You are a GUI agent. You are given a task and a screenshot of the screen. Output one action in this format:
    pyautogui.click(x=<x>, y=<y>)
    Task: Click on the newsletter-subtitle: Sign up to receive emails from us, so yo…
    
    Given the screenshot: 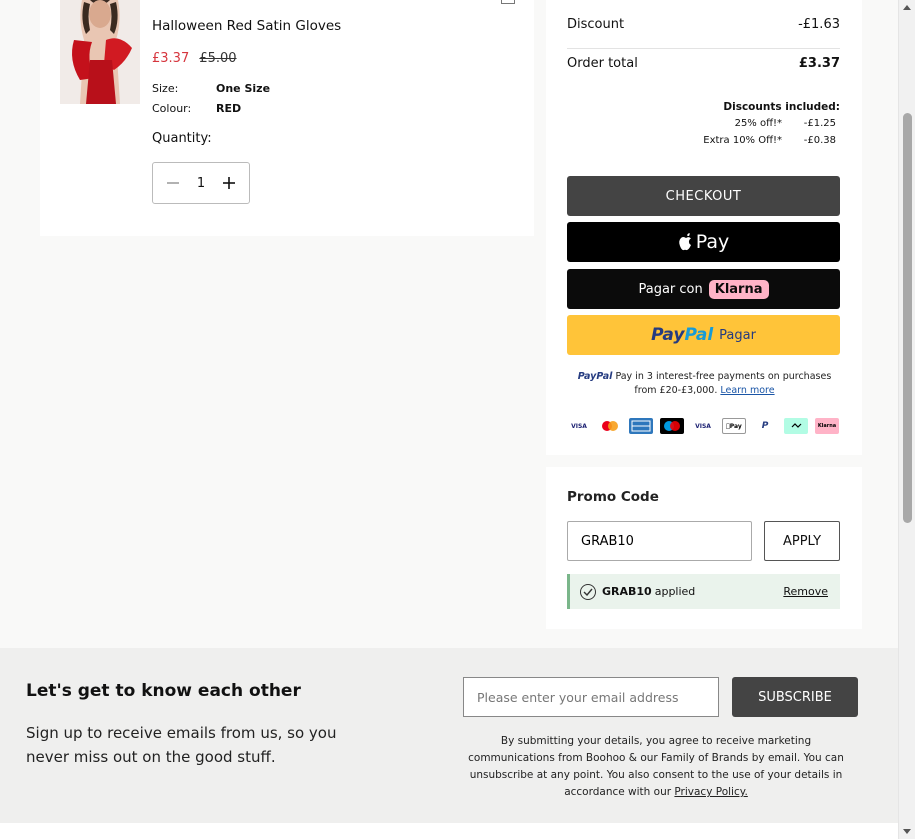 What is the action you would take?
    pyautogui.click(x=181, y=745)
    